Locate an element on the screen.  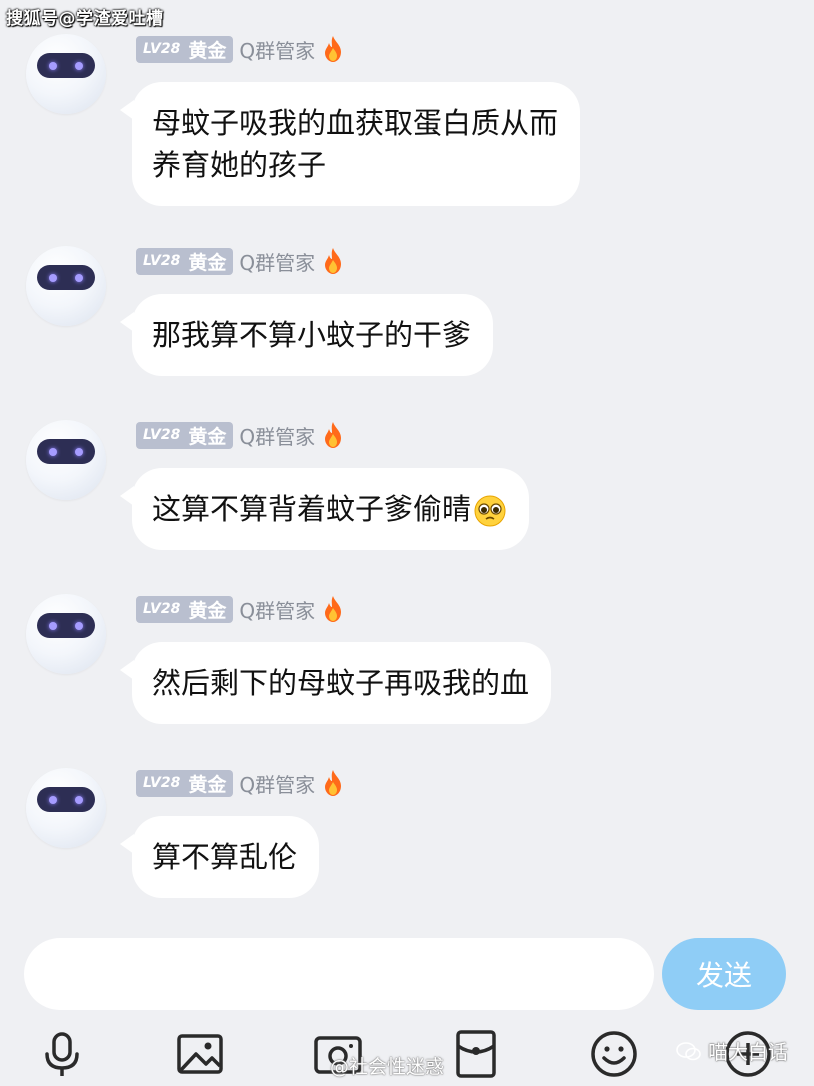
emoji-icon is located at coordinates (614, 1054).